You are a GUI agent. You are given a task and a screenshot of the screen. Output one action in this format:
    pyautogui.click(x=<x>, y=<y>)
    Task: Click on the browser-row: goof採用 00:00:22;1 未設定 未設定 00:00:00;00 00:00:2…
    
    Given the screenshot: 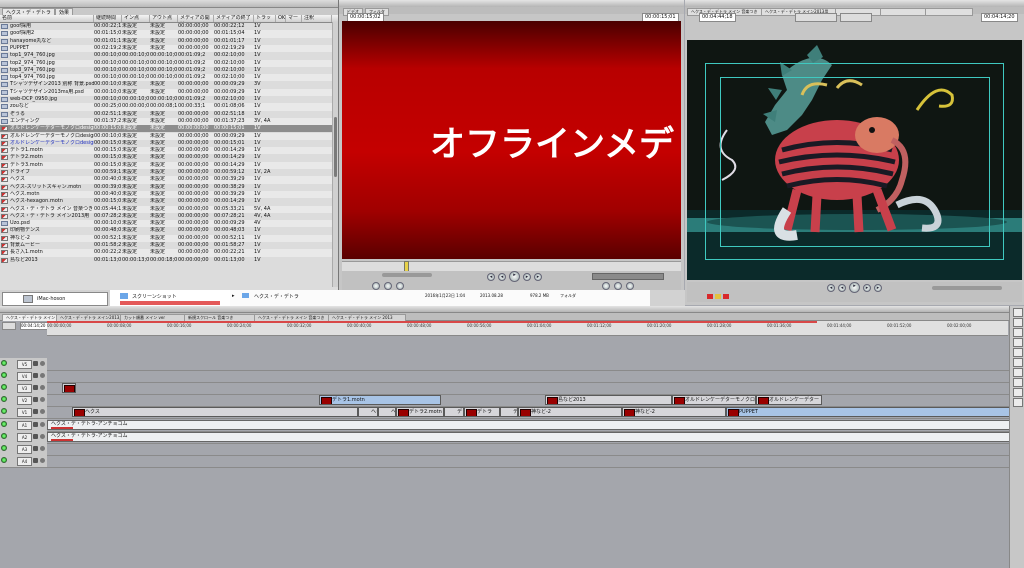 What is the action you would take?
    pyautogui.click(x=168, y=26)
    